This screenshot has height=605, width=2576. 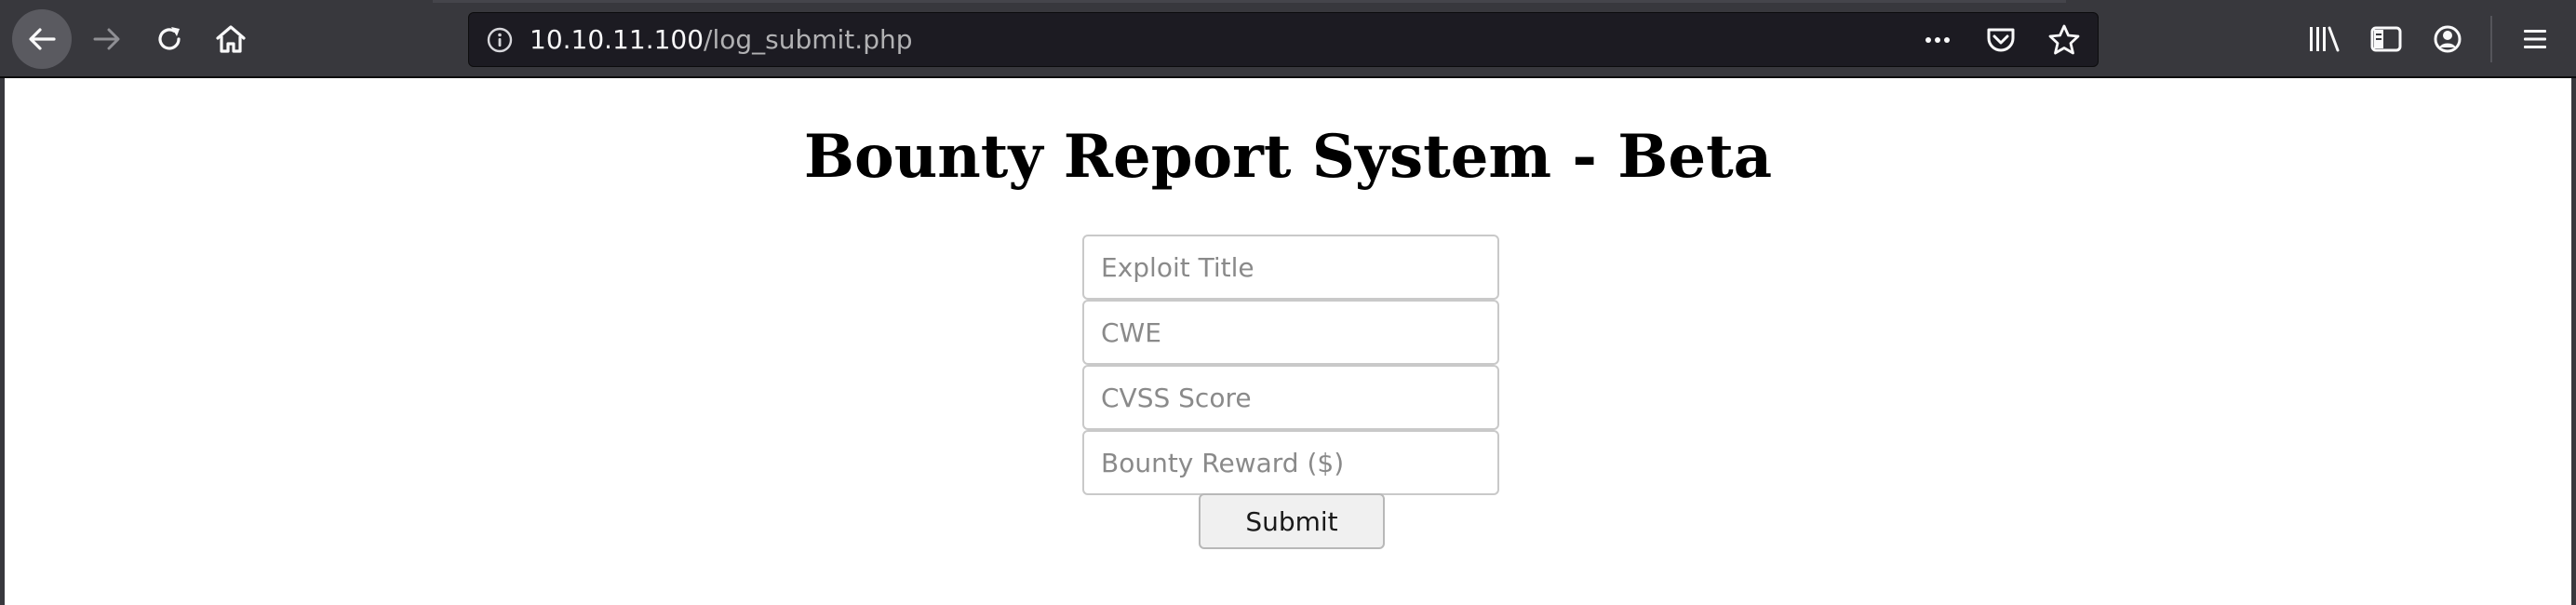 What do you see at coordinates (2064, 40) in the screenshot?
I see `bookmark-star-icon` at bounding box center [2064, 40].